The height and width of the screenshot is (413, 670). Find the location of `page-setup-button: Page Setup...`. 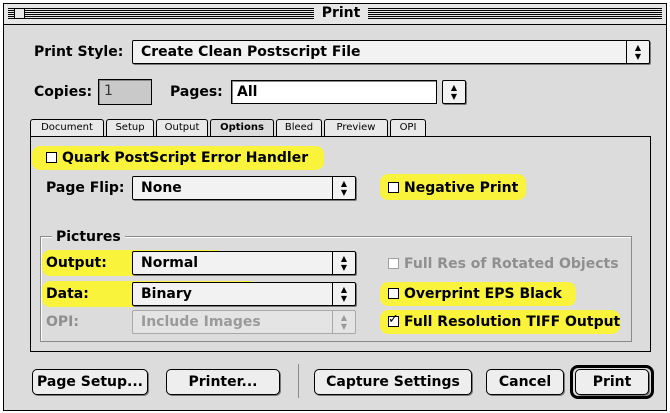

page-setup-button: Page Setup... is located at coordinates (90, 382).